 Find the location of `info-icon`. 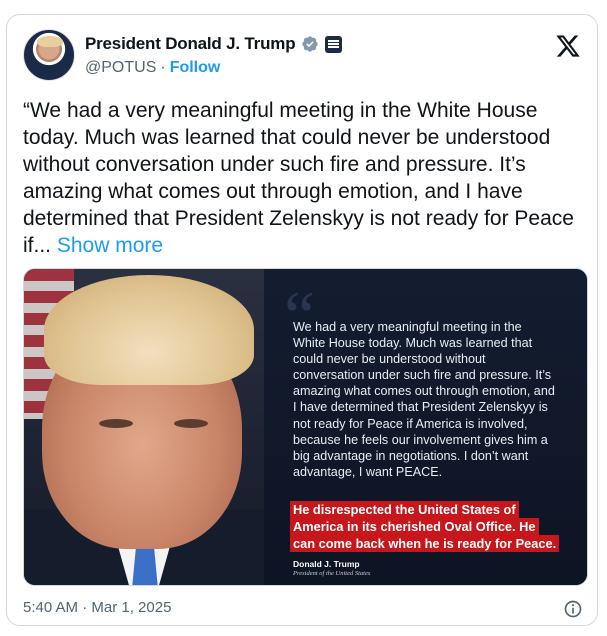

info-icon is located at coordinates (573, 609).